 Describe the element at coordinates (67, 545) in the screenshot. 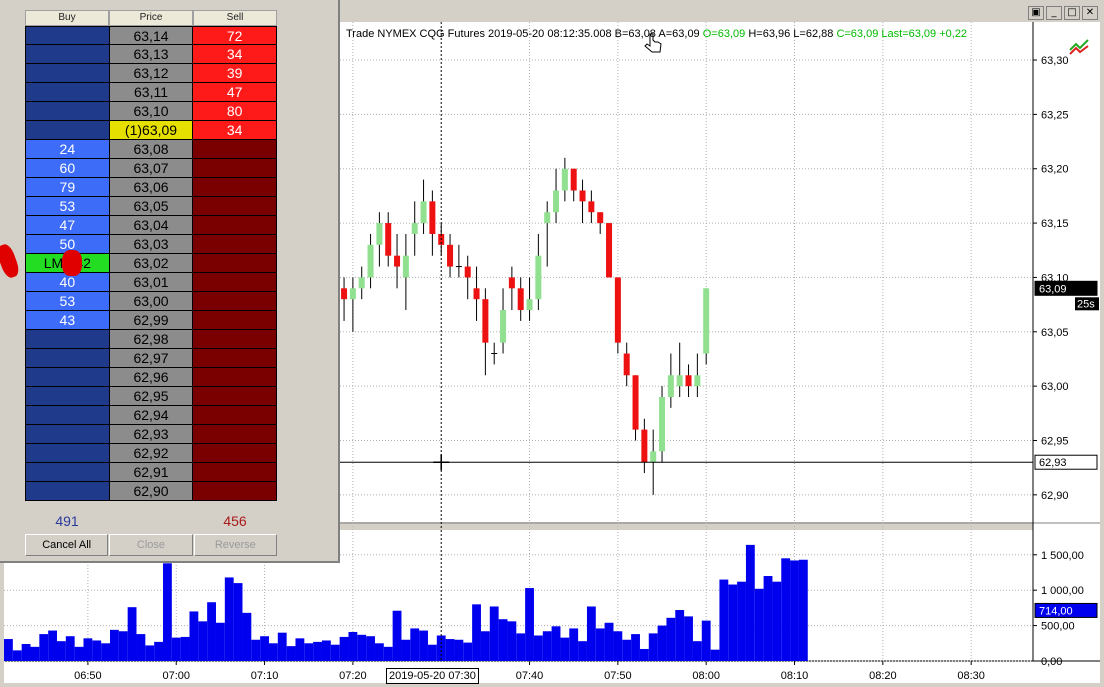

I see `cancel-all-button: Cancel All` at that location.